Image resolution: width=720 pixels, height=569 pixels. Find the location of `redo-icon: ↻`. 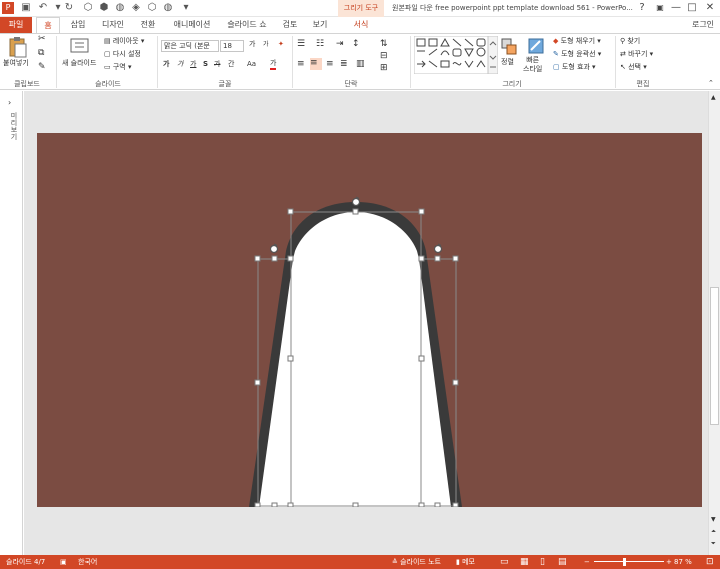

redo-icon: ↻ is located at coordinates (69, 8).